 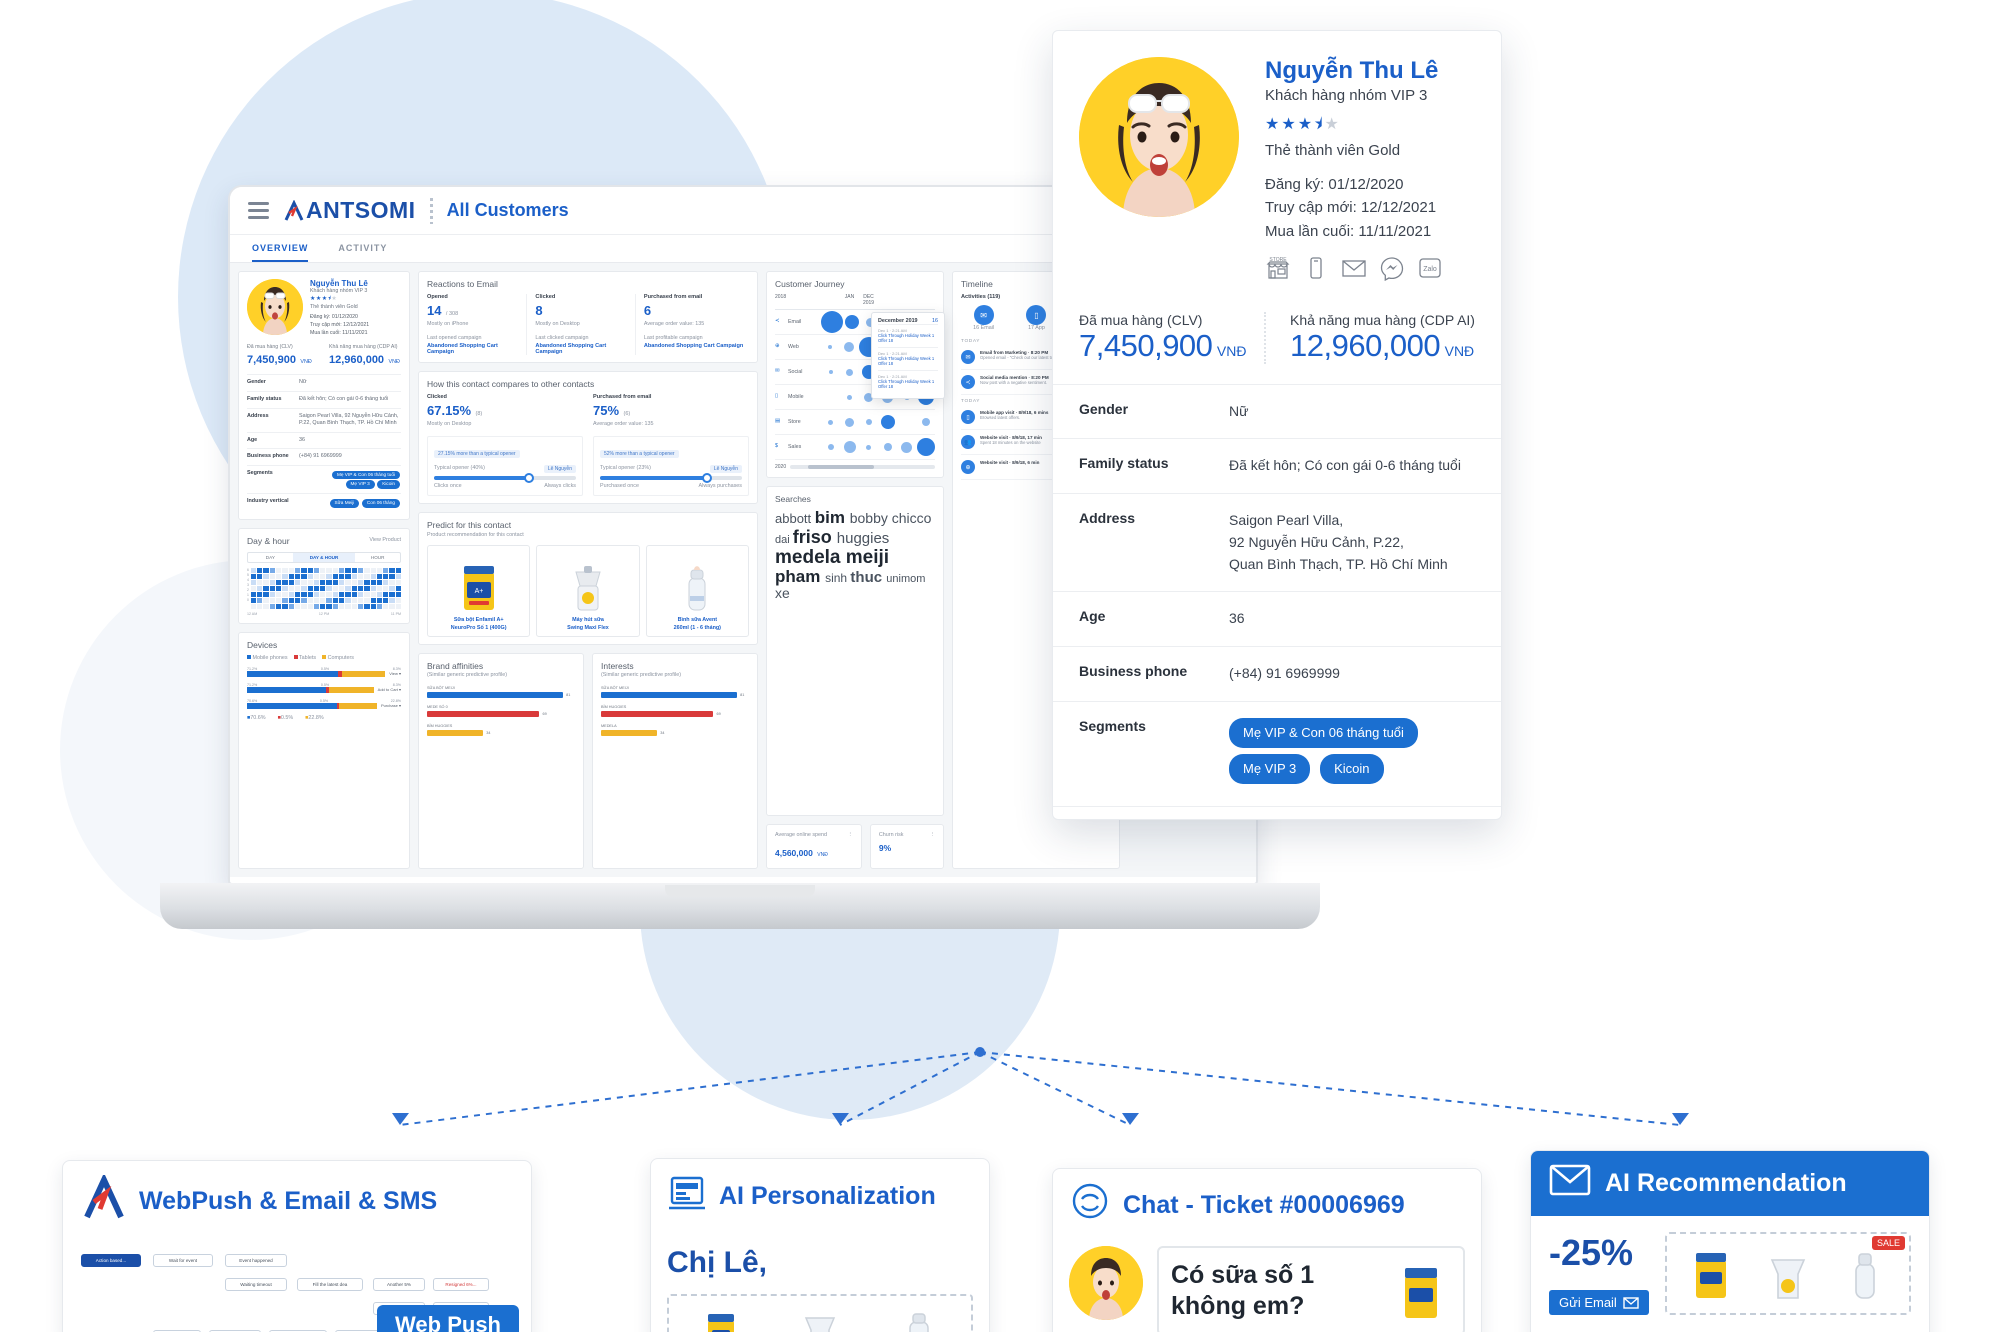 I want to click on antsomi-logo: ANTSOMI, so click(x=349, y=210).